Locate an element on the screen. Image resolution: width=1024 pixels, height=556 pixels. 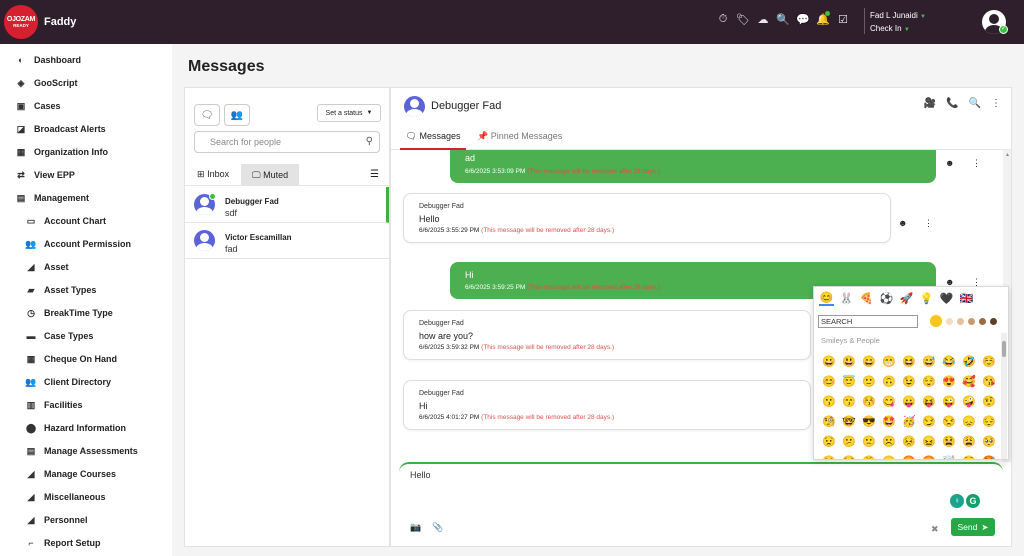
emoji-item: 😌 is located at coordinates (929, 381).